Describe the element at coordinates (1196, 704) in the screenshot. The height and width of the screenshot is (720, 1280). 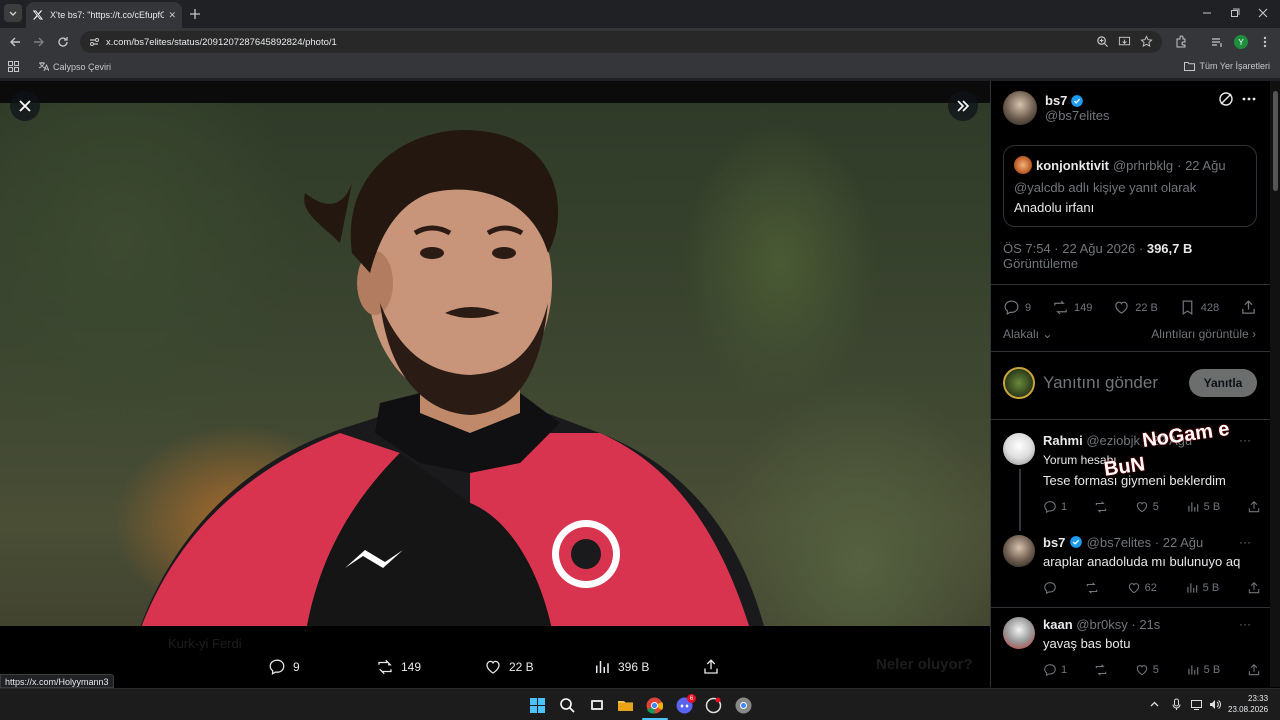
I see `network-icon` at that location.